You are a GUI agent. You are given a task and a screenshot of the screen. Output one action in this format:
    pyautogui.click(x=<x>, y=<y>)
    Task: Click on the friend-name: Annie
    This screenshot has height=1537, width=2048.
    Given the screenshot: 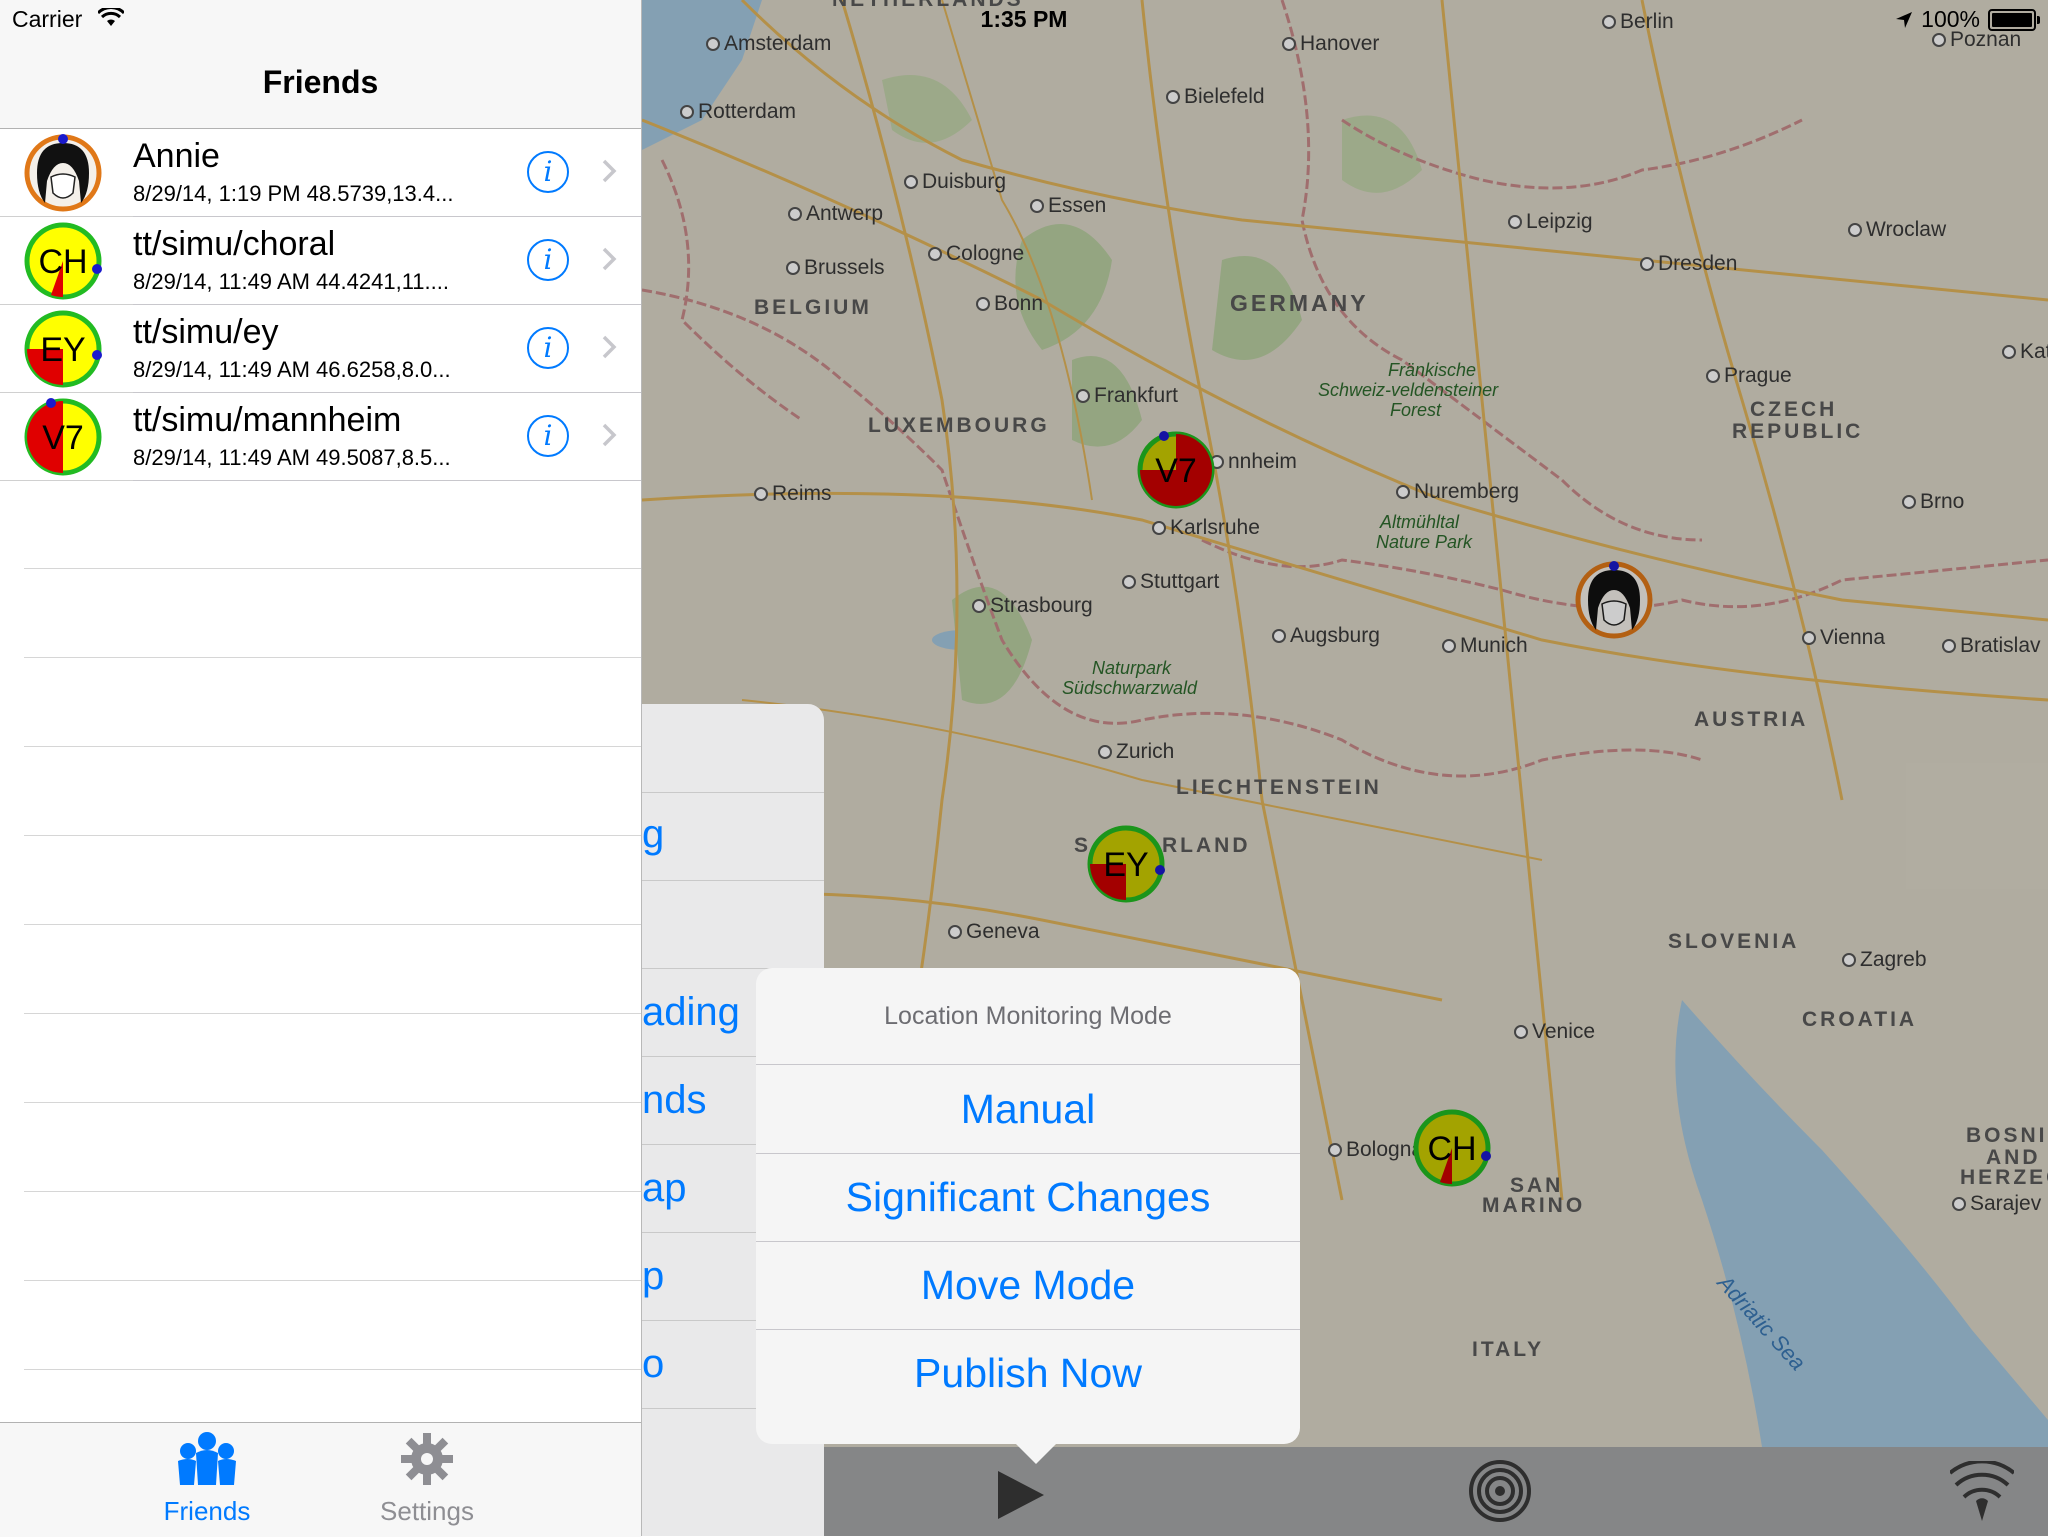 What is the action you would take?
    pyautogui.click(x=176, y=156)
    